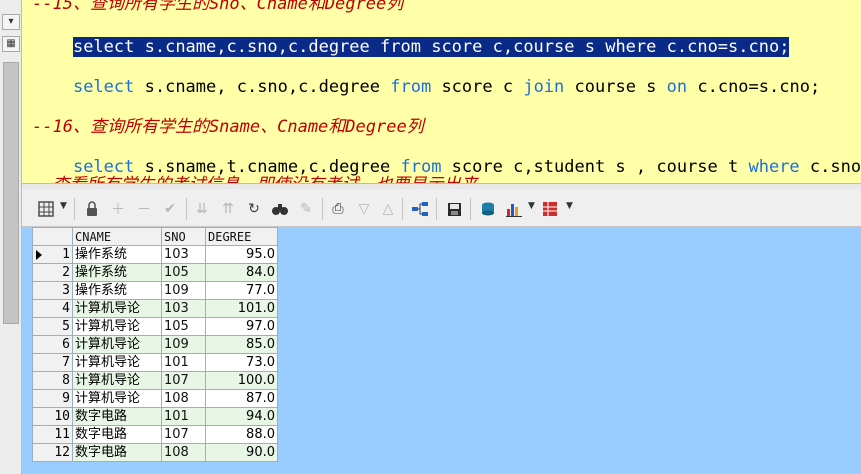  I want to click on collapse-icon: ▾, so click(11, 22).